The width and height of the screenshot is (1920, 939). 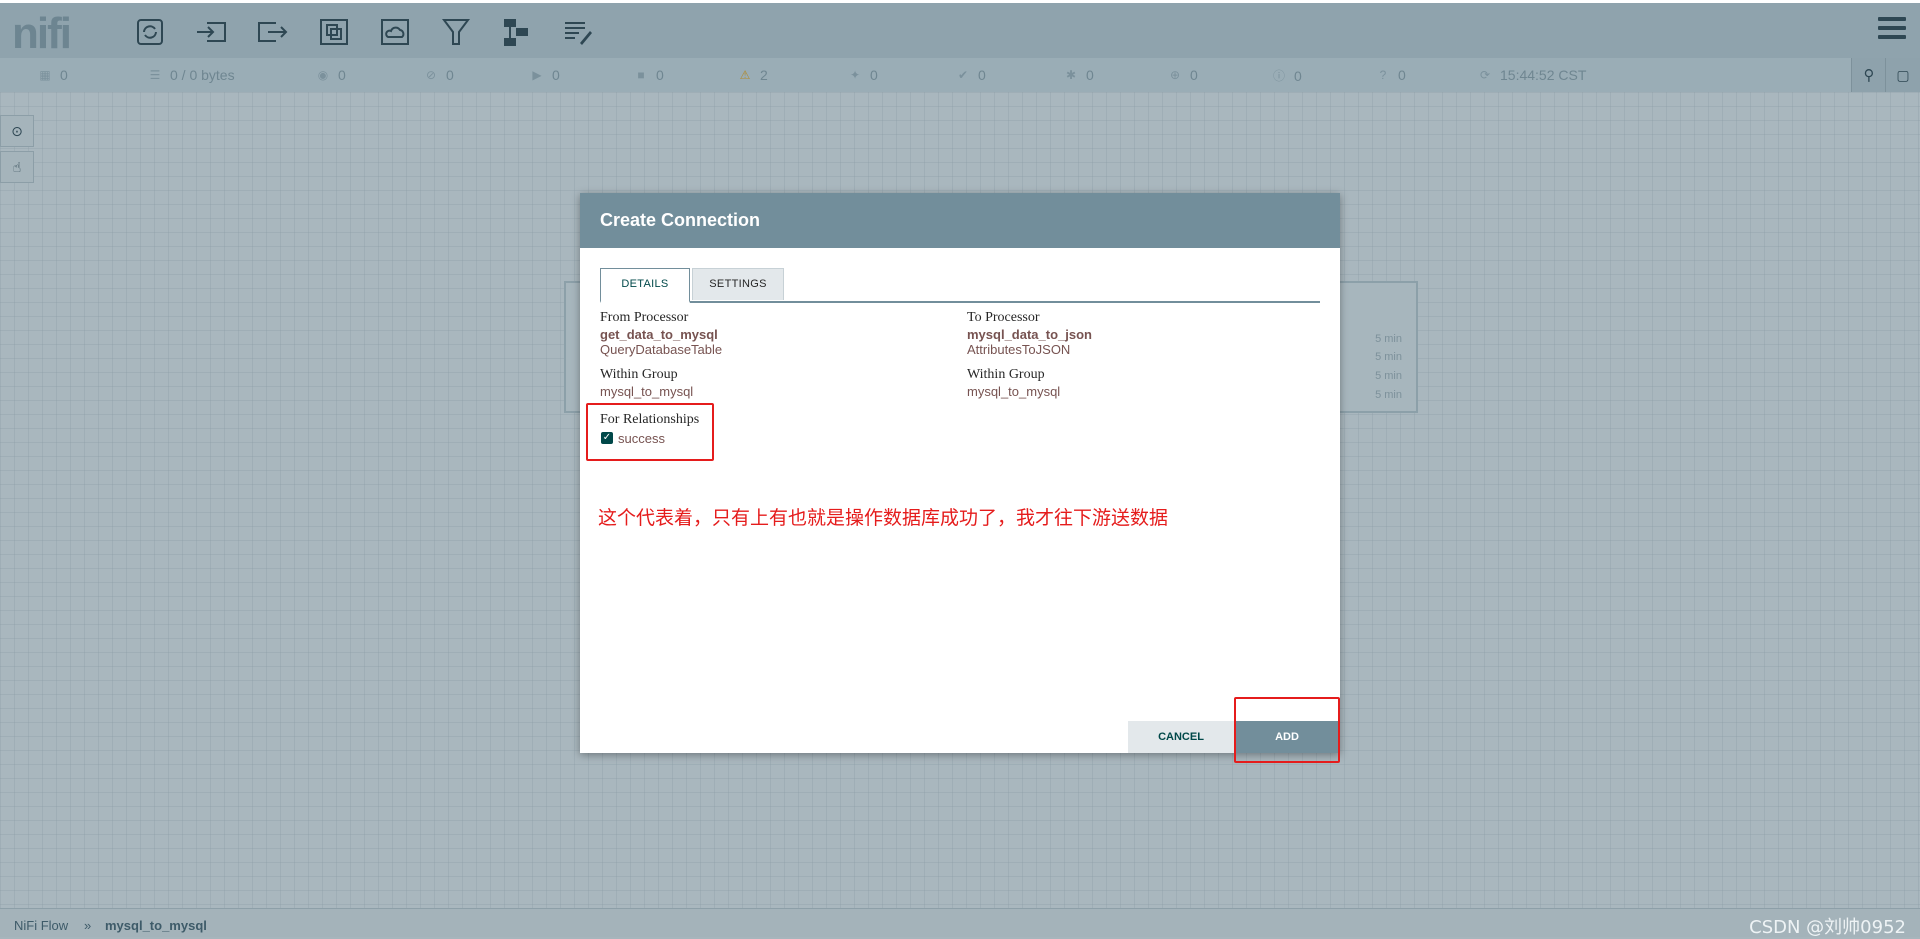 I want to click on refresh-icon: ⟳, so click(x=1485, y=75).